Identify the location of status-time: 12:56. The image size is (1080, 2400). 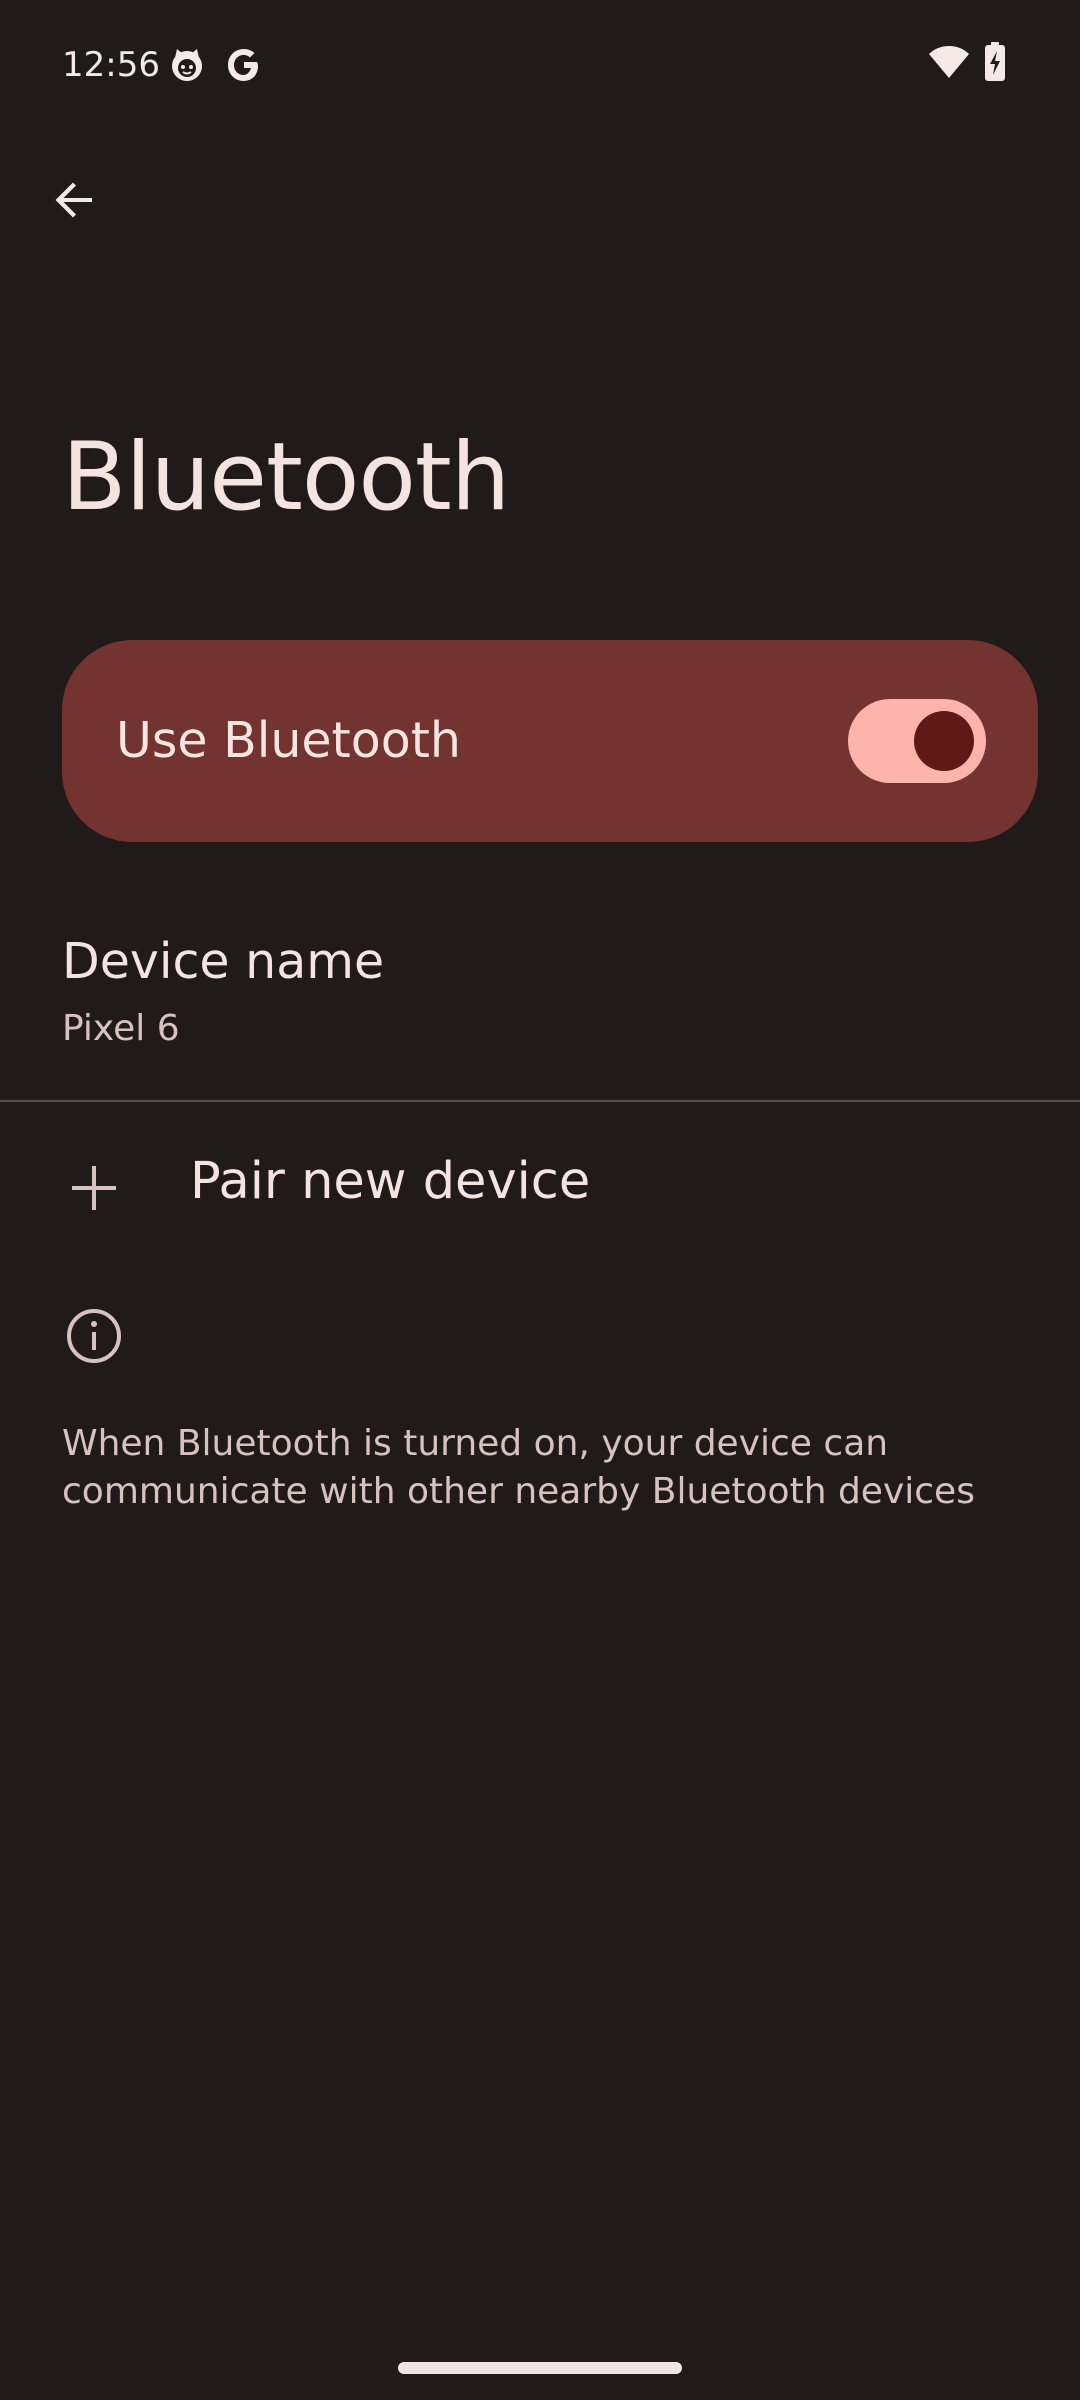
(111, 65).